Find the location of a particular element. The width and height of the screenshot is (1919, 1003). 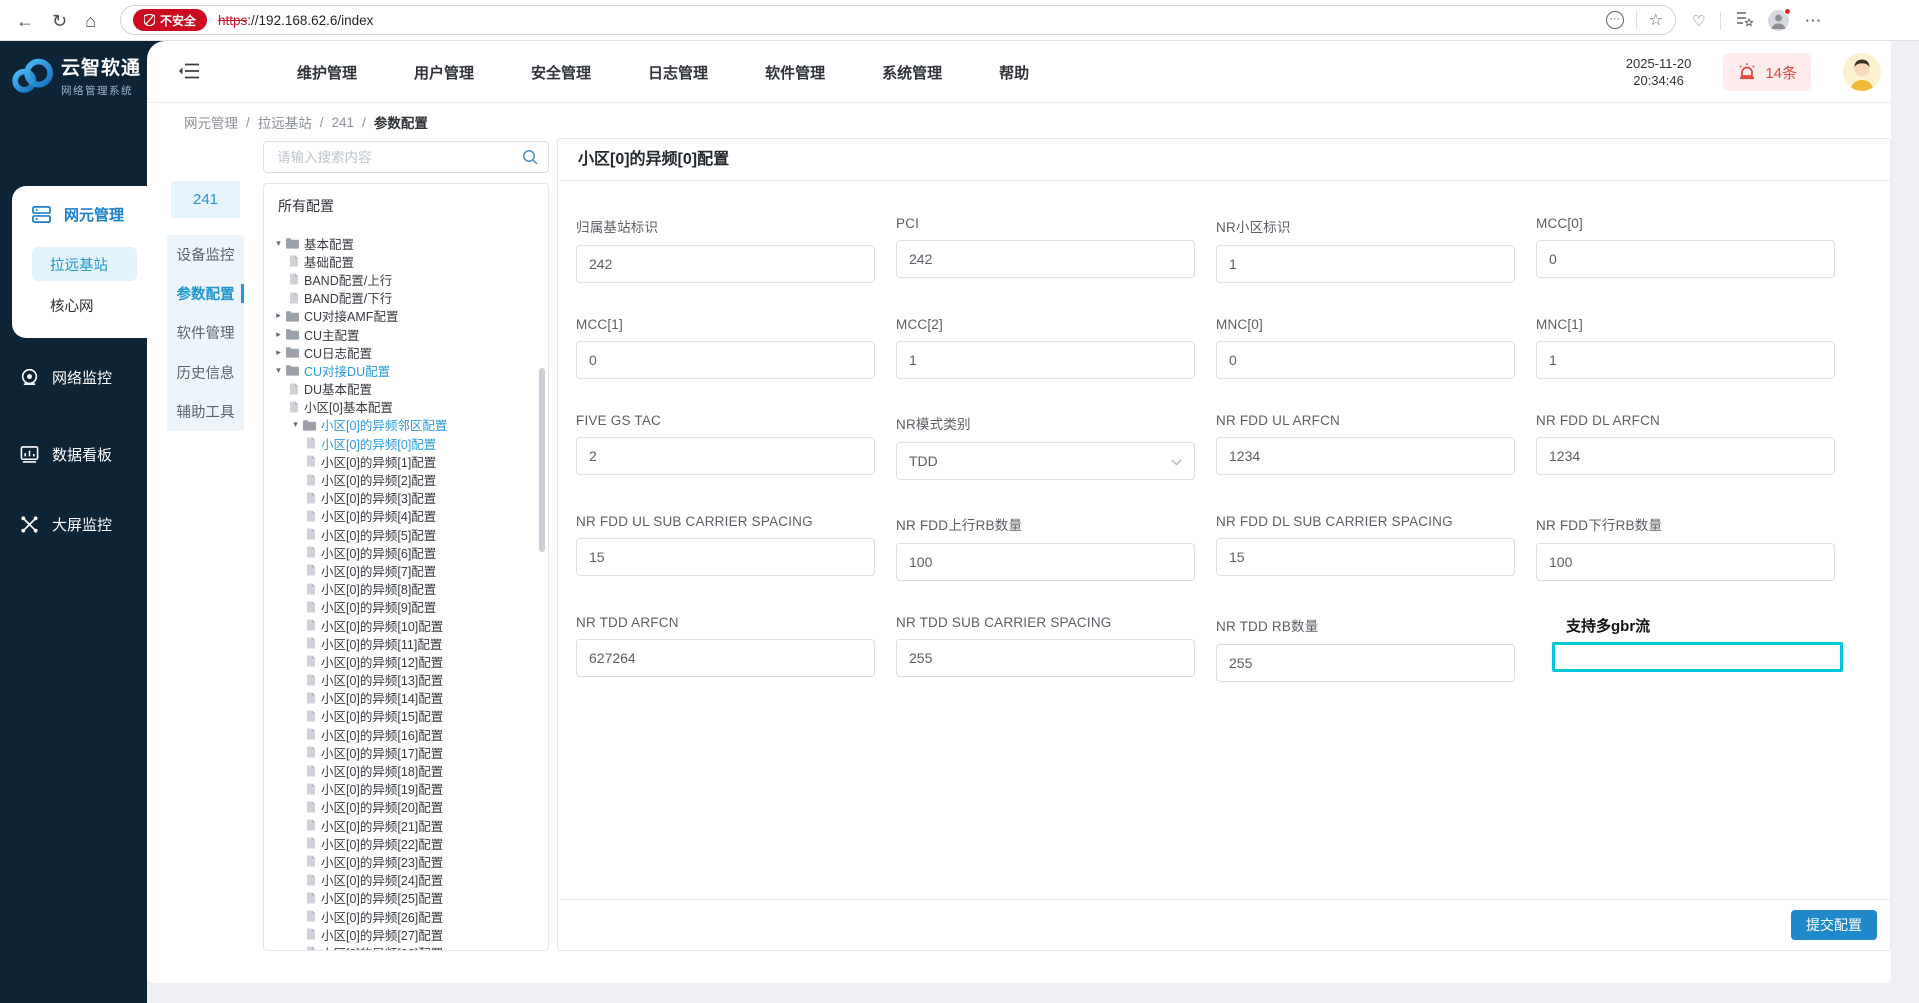

tree-node: 小区[0]的异频[16]配置 is located at coordinates (406, 734).